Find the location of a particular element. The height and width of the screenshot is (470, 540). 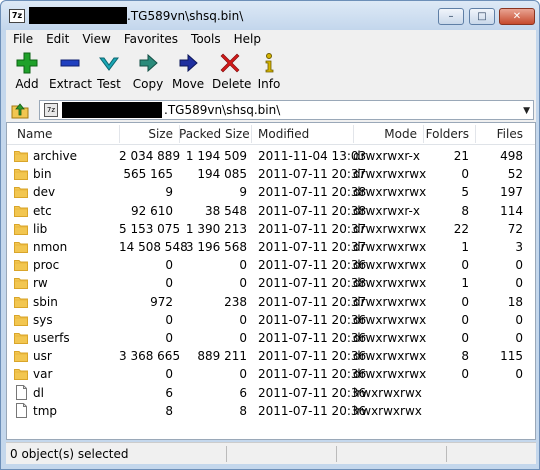

table-row: var 0 0 2011-07-11 20:36 drwxrwxrwx 0 0 is located at coordinates (271, 374).